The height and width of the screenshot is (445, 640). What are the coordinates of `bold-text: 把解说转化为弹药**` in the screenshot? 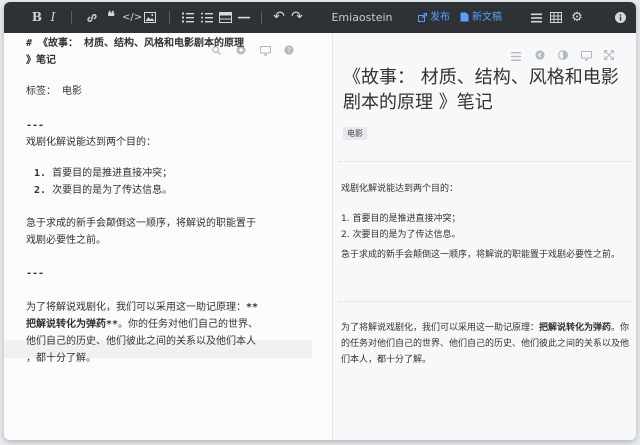 It's located at (72, 324).